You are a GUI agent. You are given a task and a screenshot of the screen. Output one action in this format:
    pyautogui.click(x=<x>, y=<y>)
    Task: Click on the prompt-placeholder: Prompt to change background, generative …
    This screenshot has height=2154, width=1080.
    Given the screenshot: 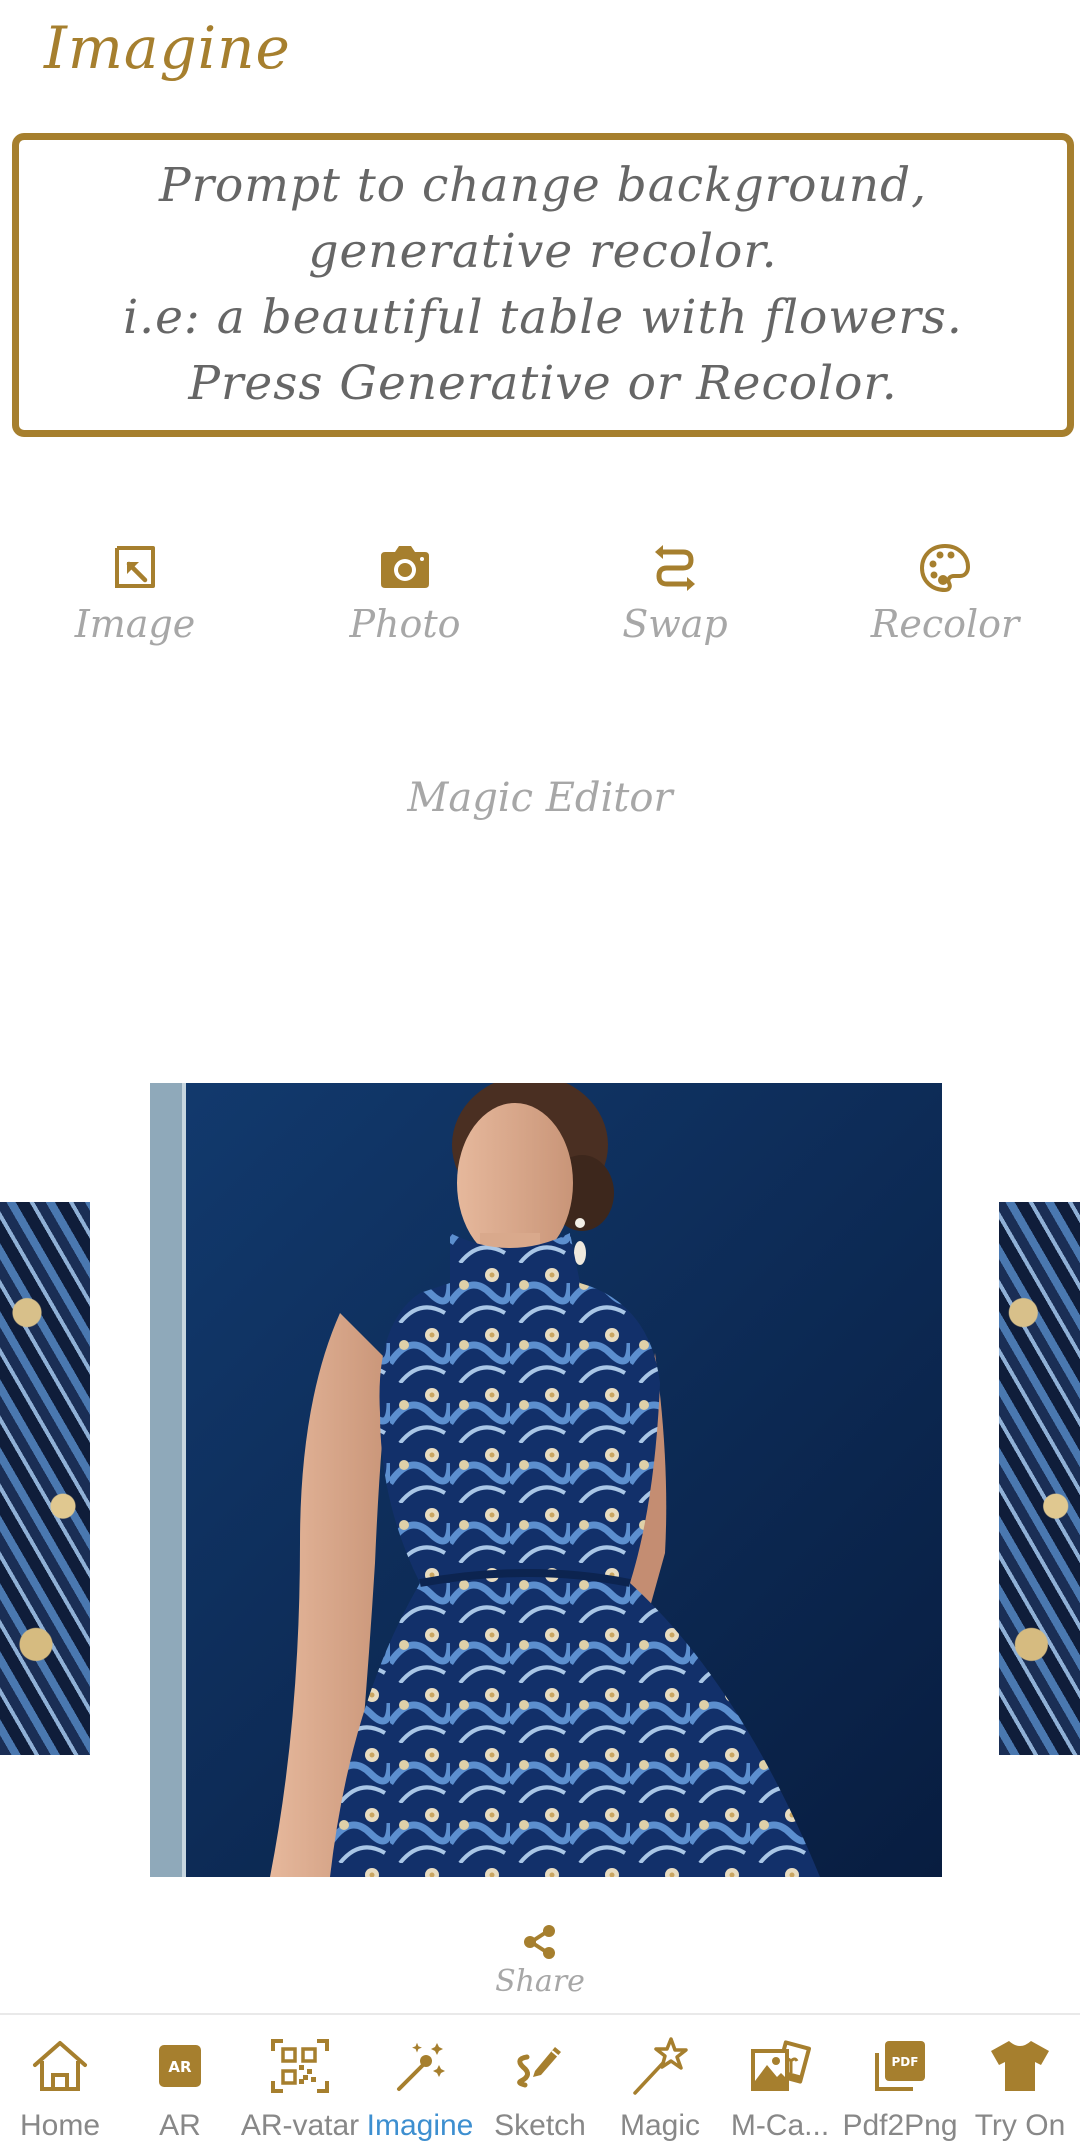 What is the action you would take?
    pyautogui.click(x=543, y=284)
    